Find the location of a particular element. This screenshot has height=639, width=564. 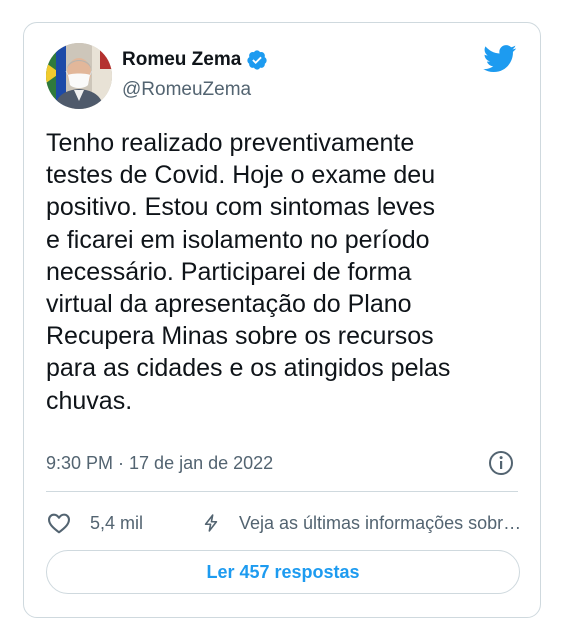

avatar-photo is located at coordinates (79, 76).